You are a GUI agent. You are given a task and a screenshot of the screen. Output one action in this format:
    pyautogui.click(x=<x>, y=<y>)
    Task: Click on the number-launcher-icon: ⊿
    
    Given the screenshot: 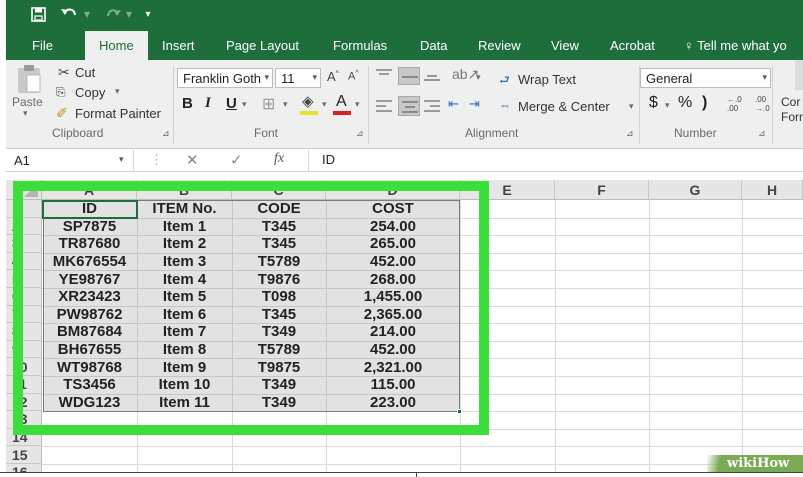 What is the action you would take?
    pyautogui.click(x=762, y=133)
    